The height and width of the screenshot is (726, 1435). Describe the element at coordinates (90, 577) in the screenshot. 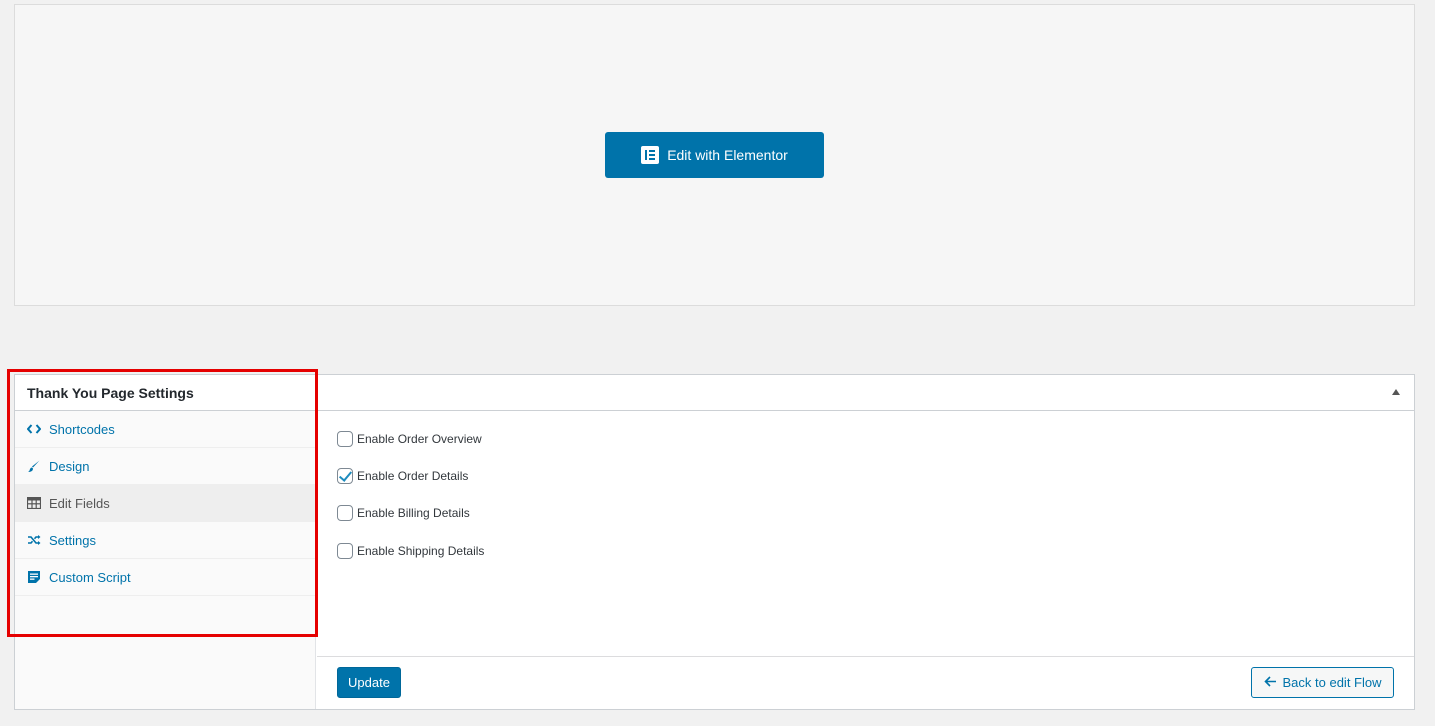

I see `sidebar-item-label: Custom Script` at that location.